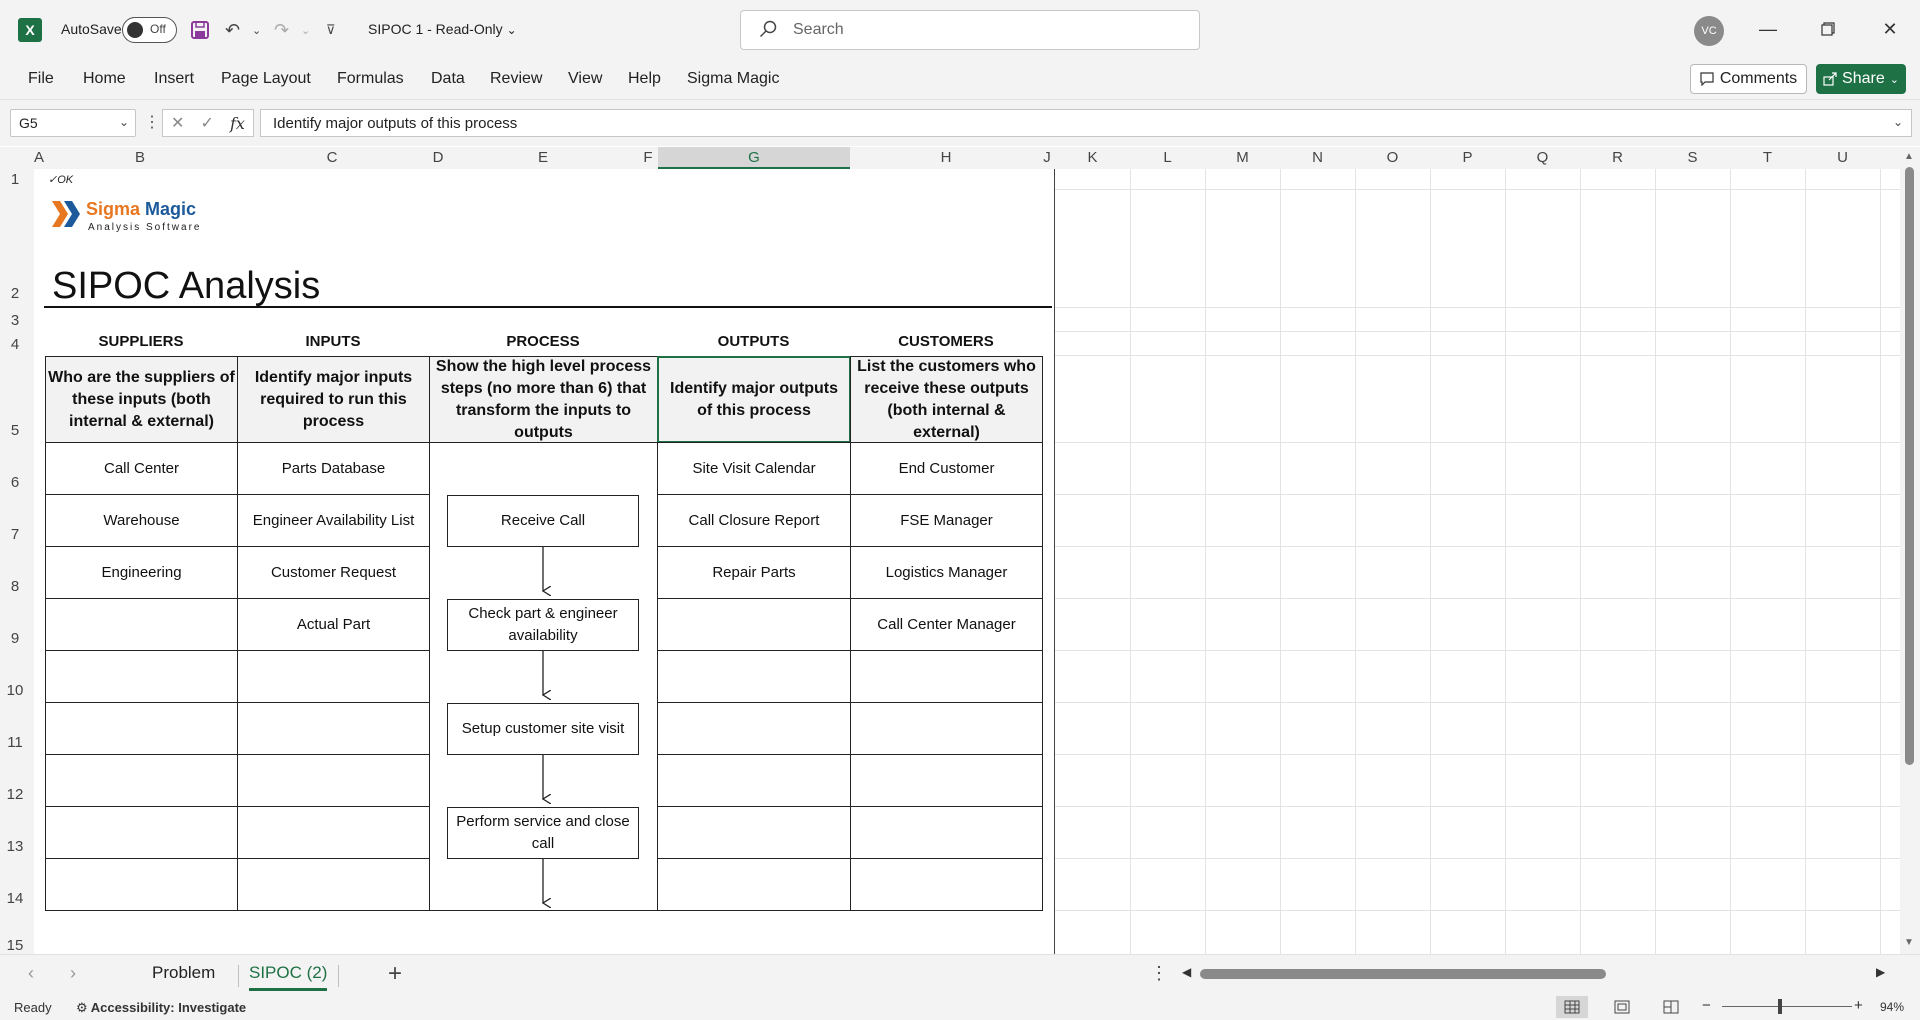  I want to click on menu-view: View, so click(585, 79).